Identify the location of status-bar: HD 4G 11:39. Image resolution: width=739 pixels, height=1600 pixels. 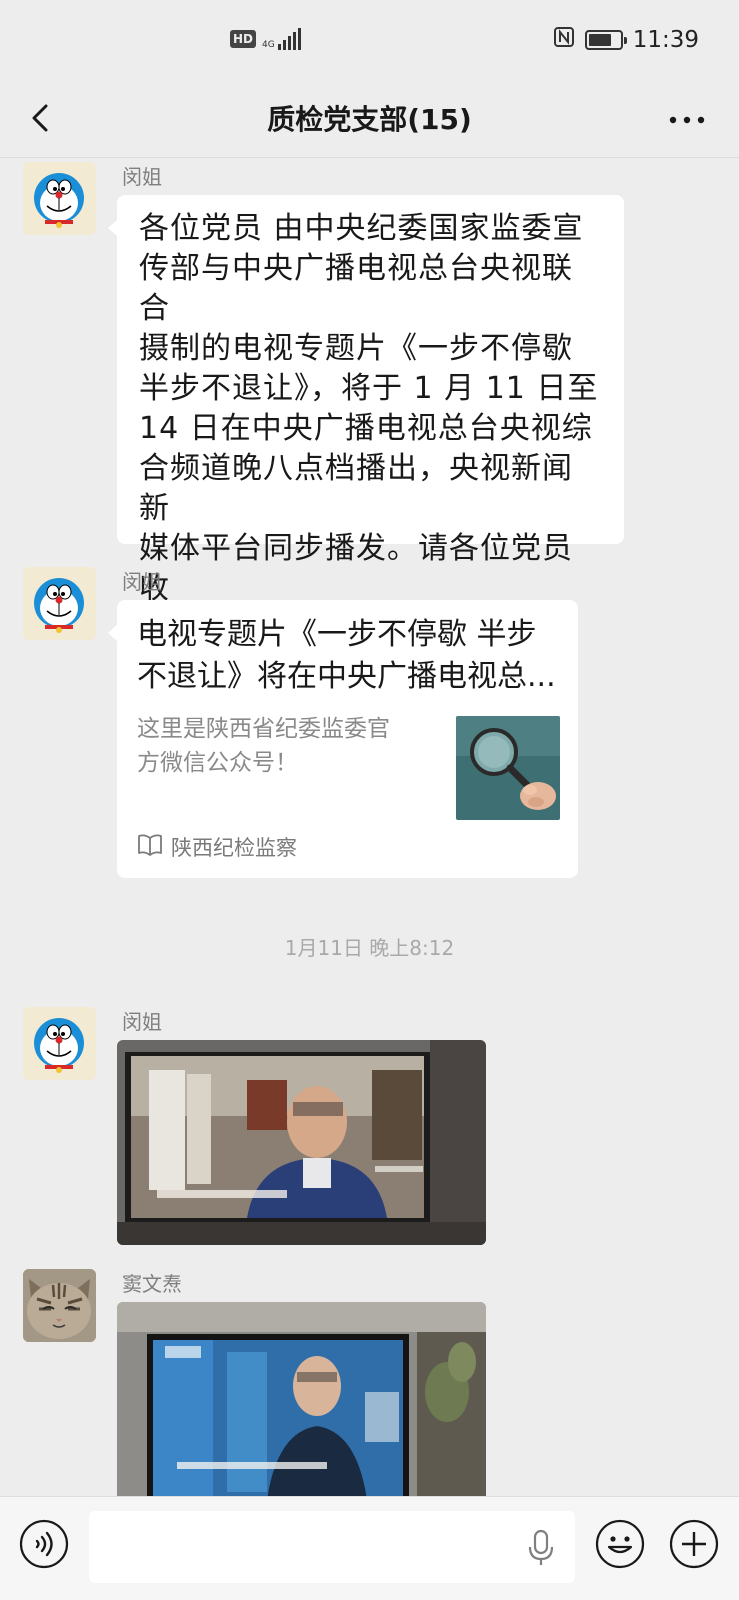
(369, 41).